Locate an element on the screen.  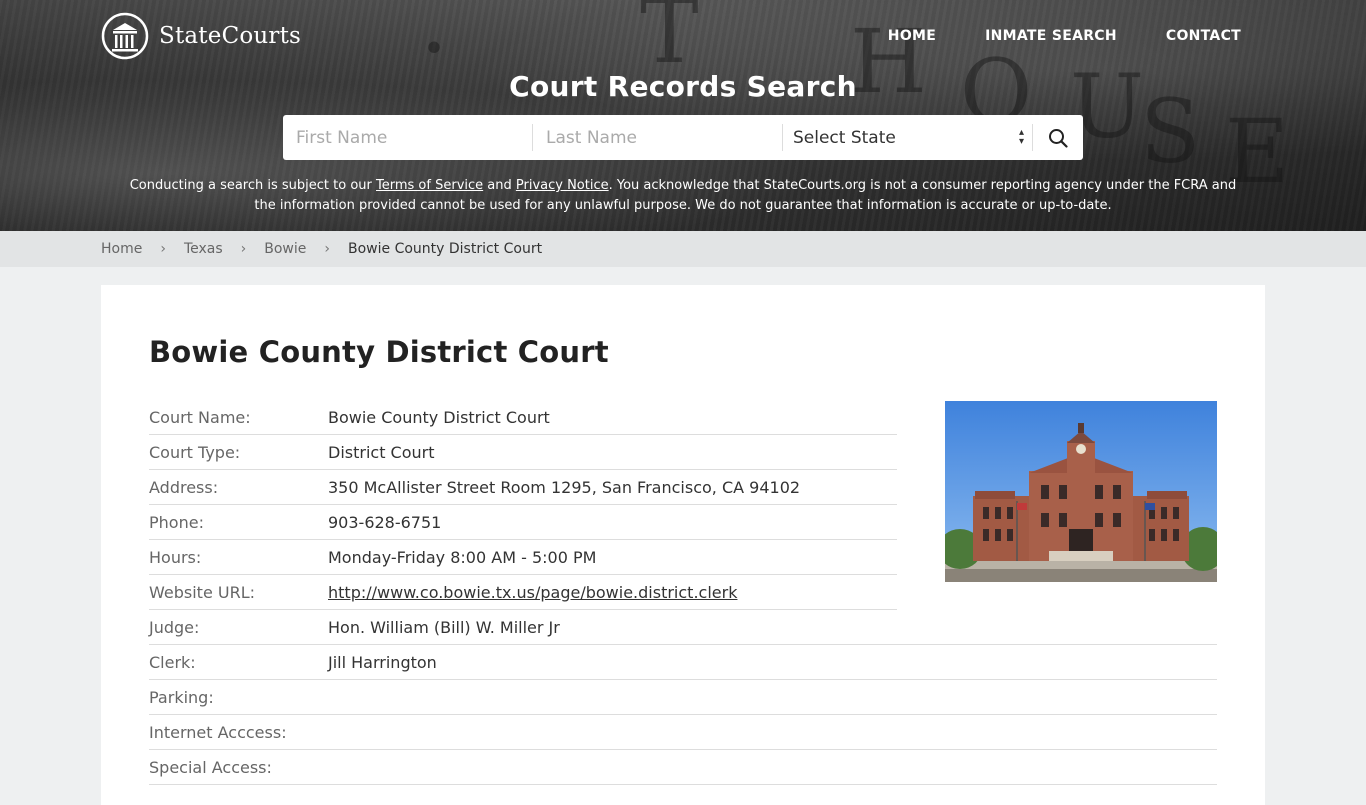
page-title: Bowie County District Court is located at coordinates (379, 352).